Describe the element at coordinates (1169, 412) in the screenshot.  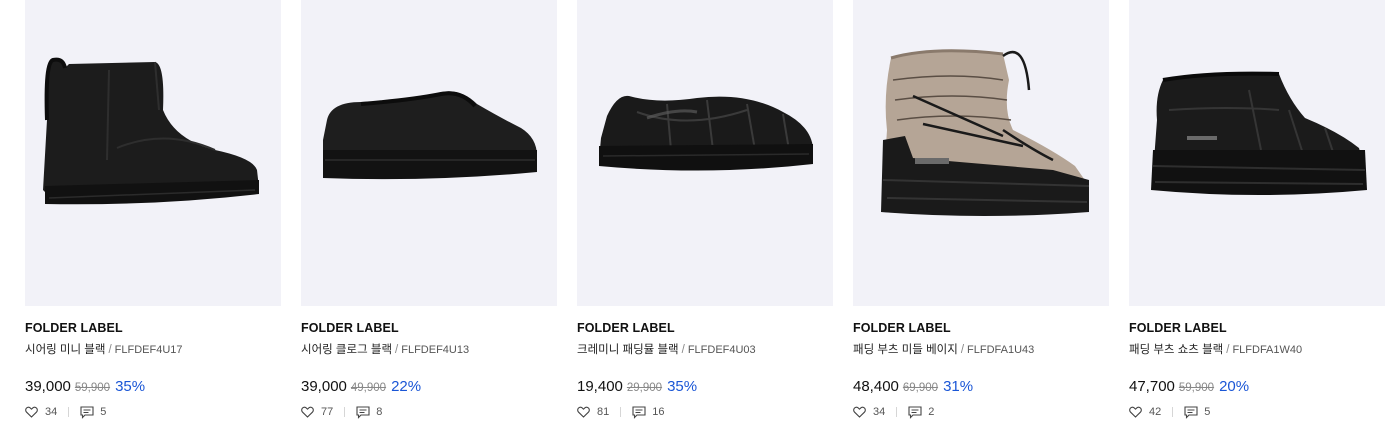
I see `engagement-row: 42 5` at that location.